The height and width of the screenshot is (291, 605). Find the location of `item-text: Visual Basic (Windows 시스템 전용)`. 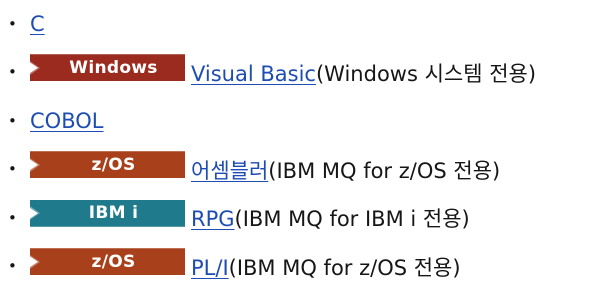

item-text: Visual Basic (Windows 시스템 전용) is located at coordinates (363, 73).